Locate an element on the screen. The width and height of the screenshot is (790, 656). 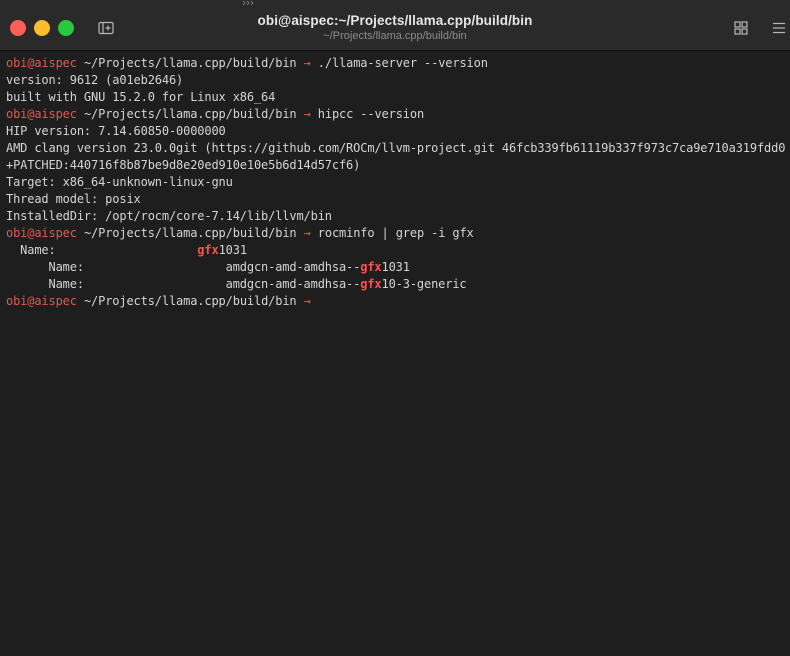
output-text: 10-3-generic is located at coordinates (424, 284).